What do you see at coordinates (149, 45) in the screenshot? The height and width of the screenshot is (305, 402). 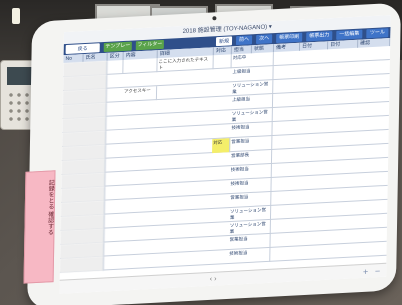 I see `filter-button: フィルター` at bounding box center [149, 45].